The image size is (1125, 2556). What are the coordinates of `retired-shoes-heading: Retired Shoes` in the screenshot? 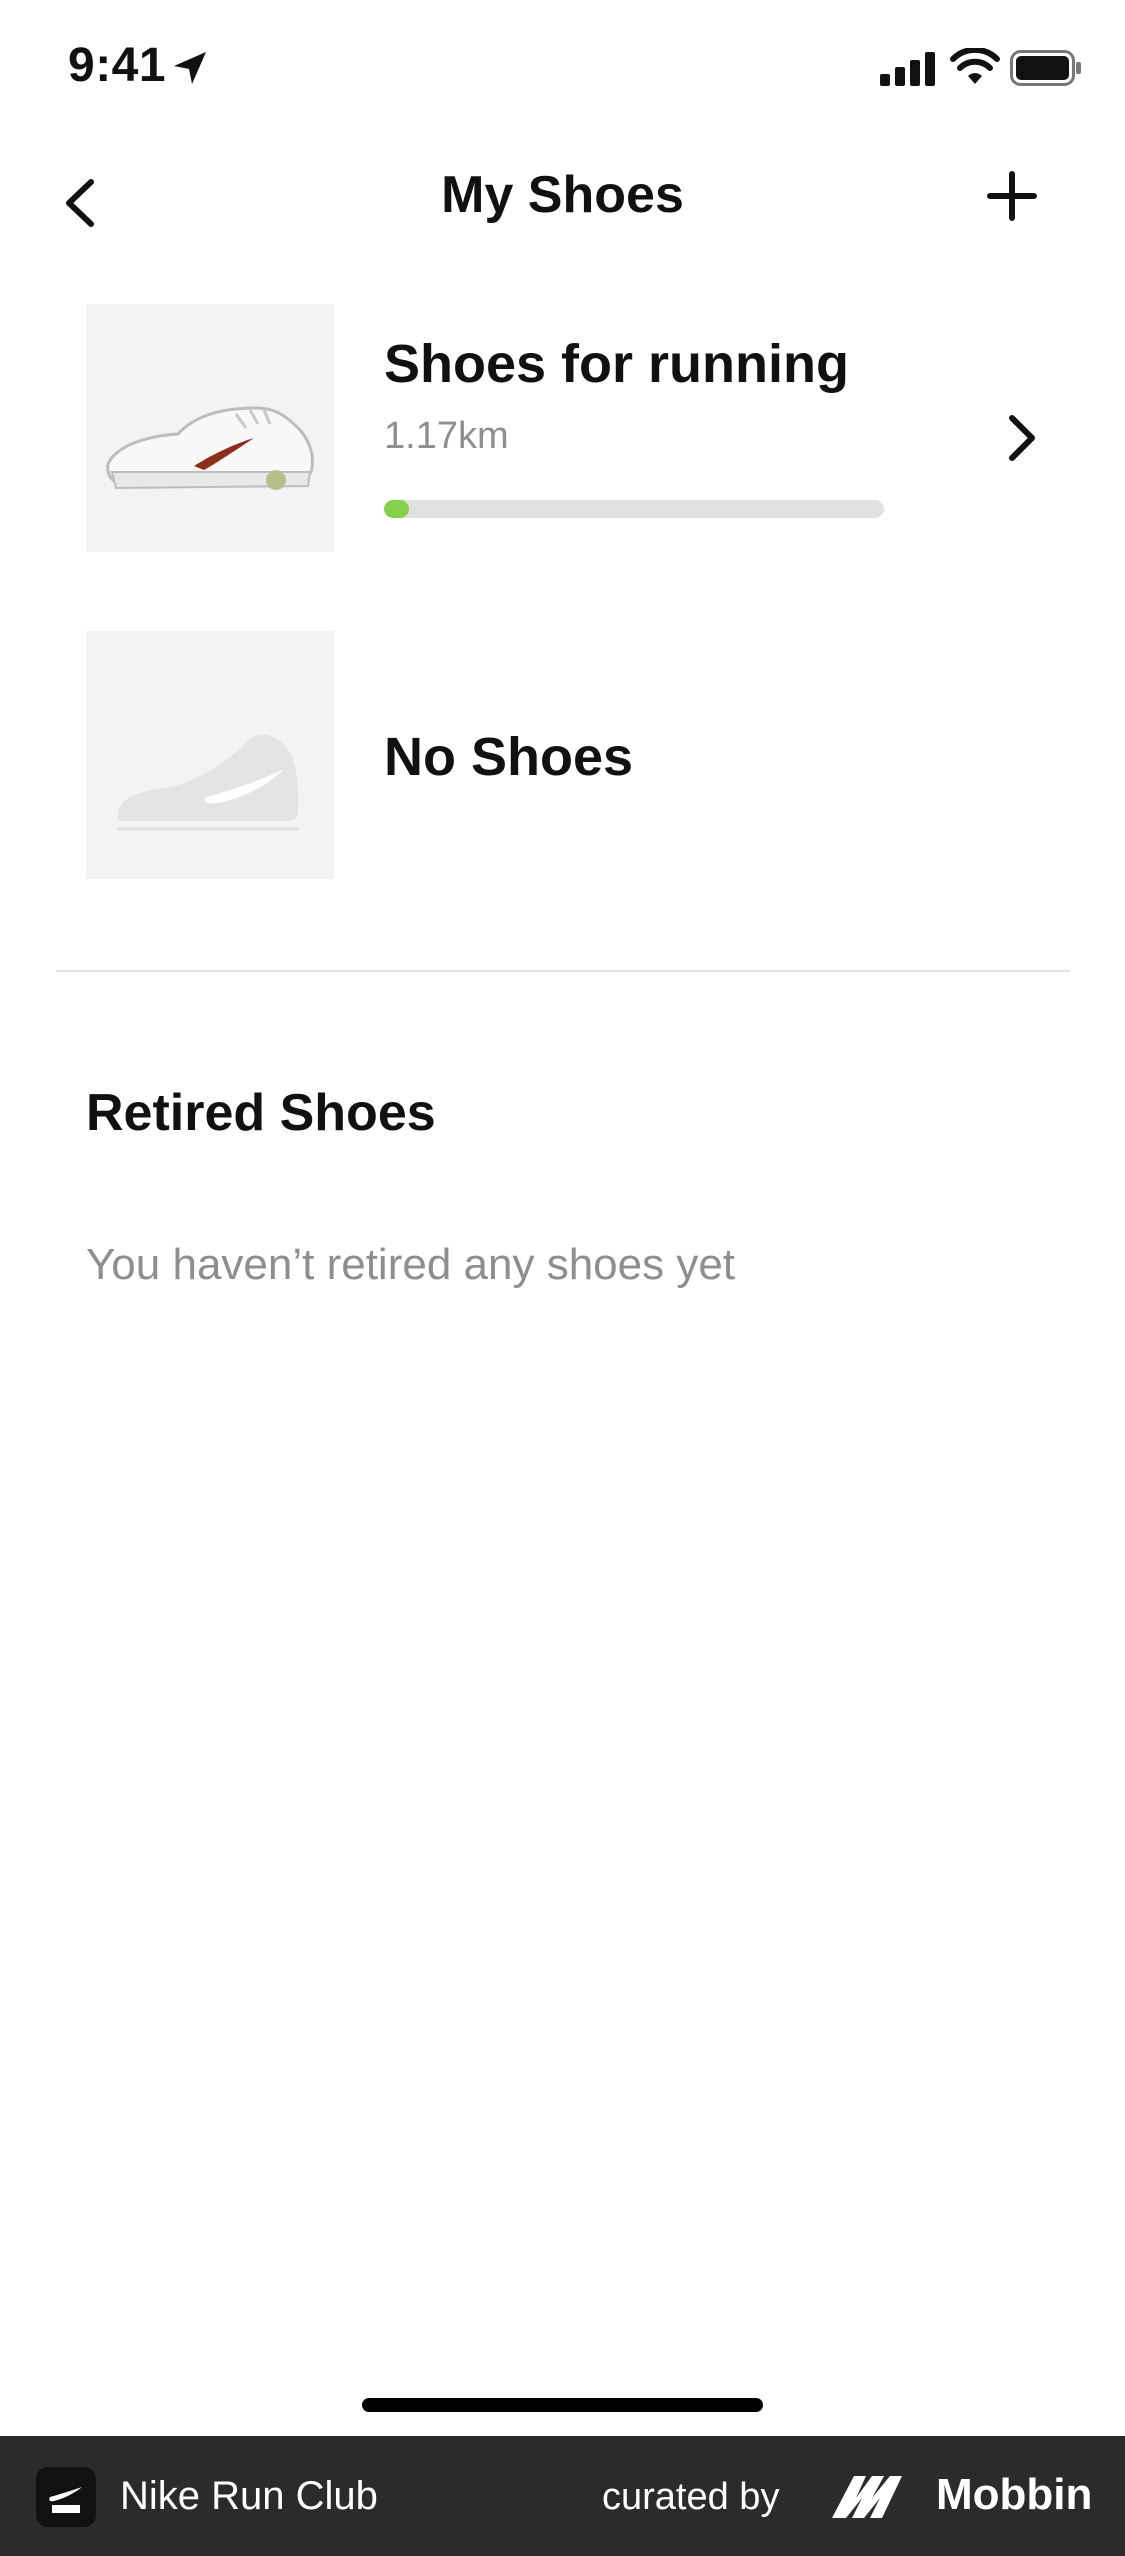 It's located at (261, 1113).